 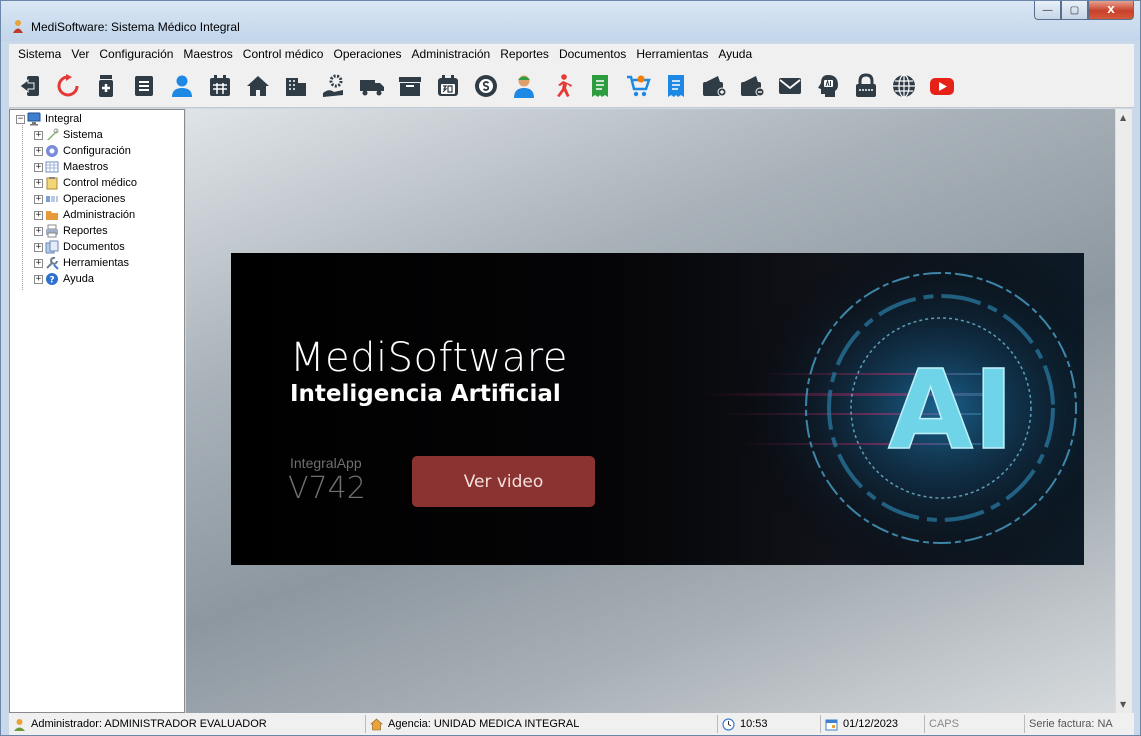 What do you see at coordinates (714, 86) in the screenshot?
I see `wallet-in-button` at bounding box center [714, 86].